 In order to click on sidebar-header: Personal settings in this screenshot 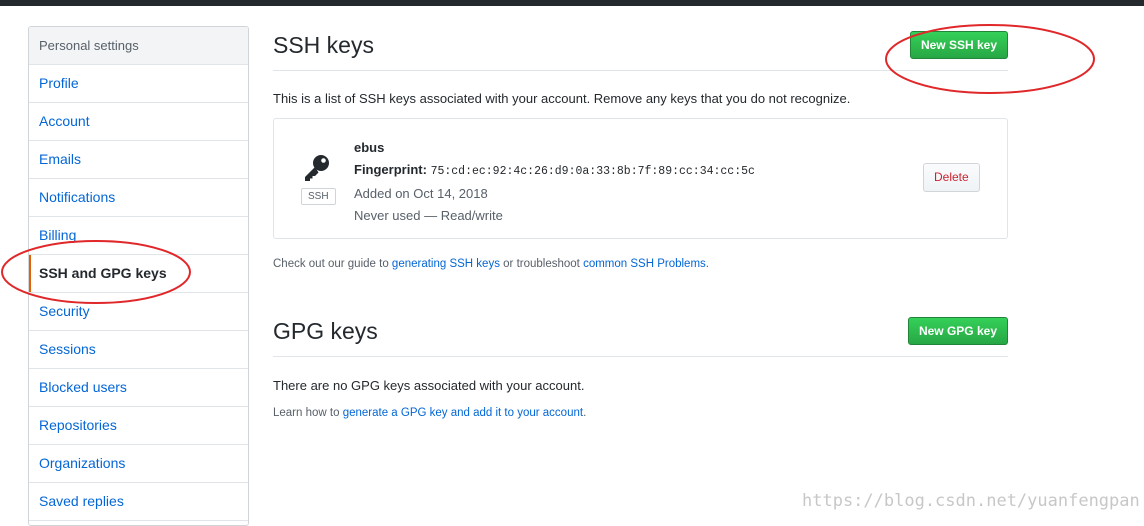, I will do `click(138, 46)`.